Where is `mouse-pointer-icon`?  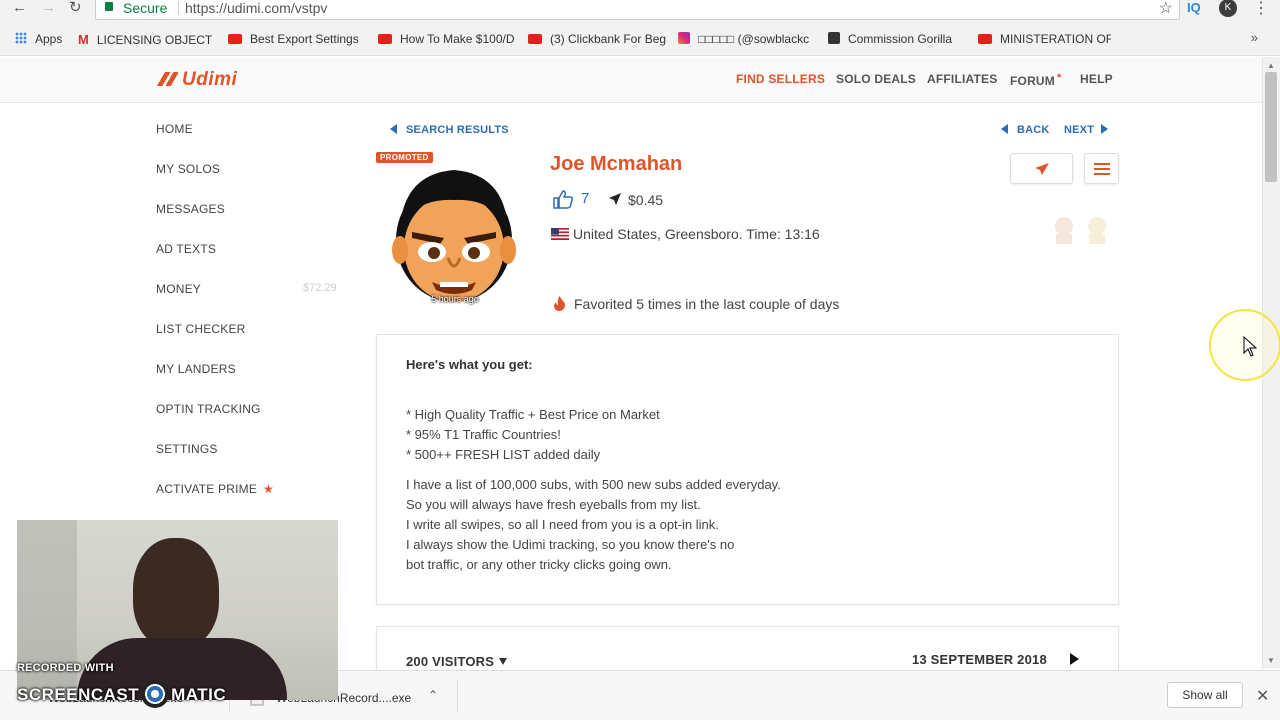 mouse-pointer-icon is located at coordinates (1250, 346).